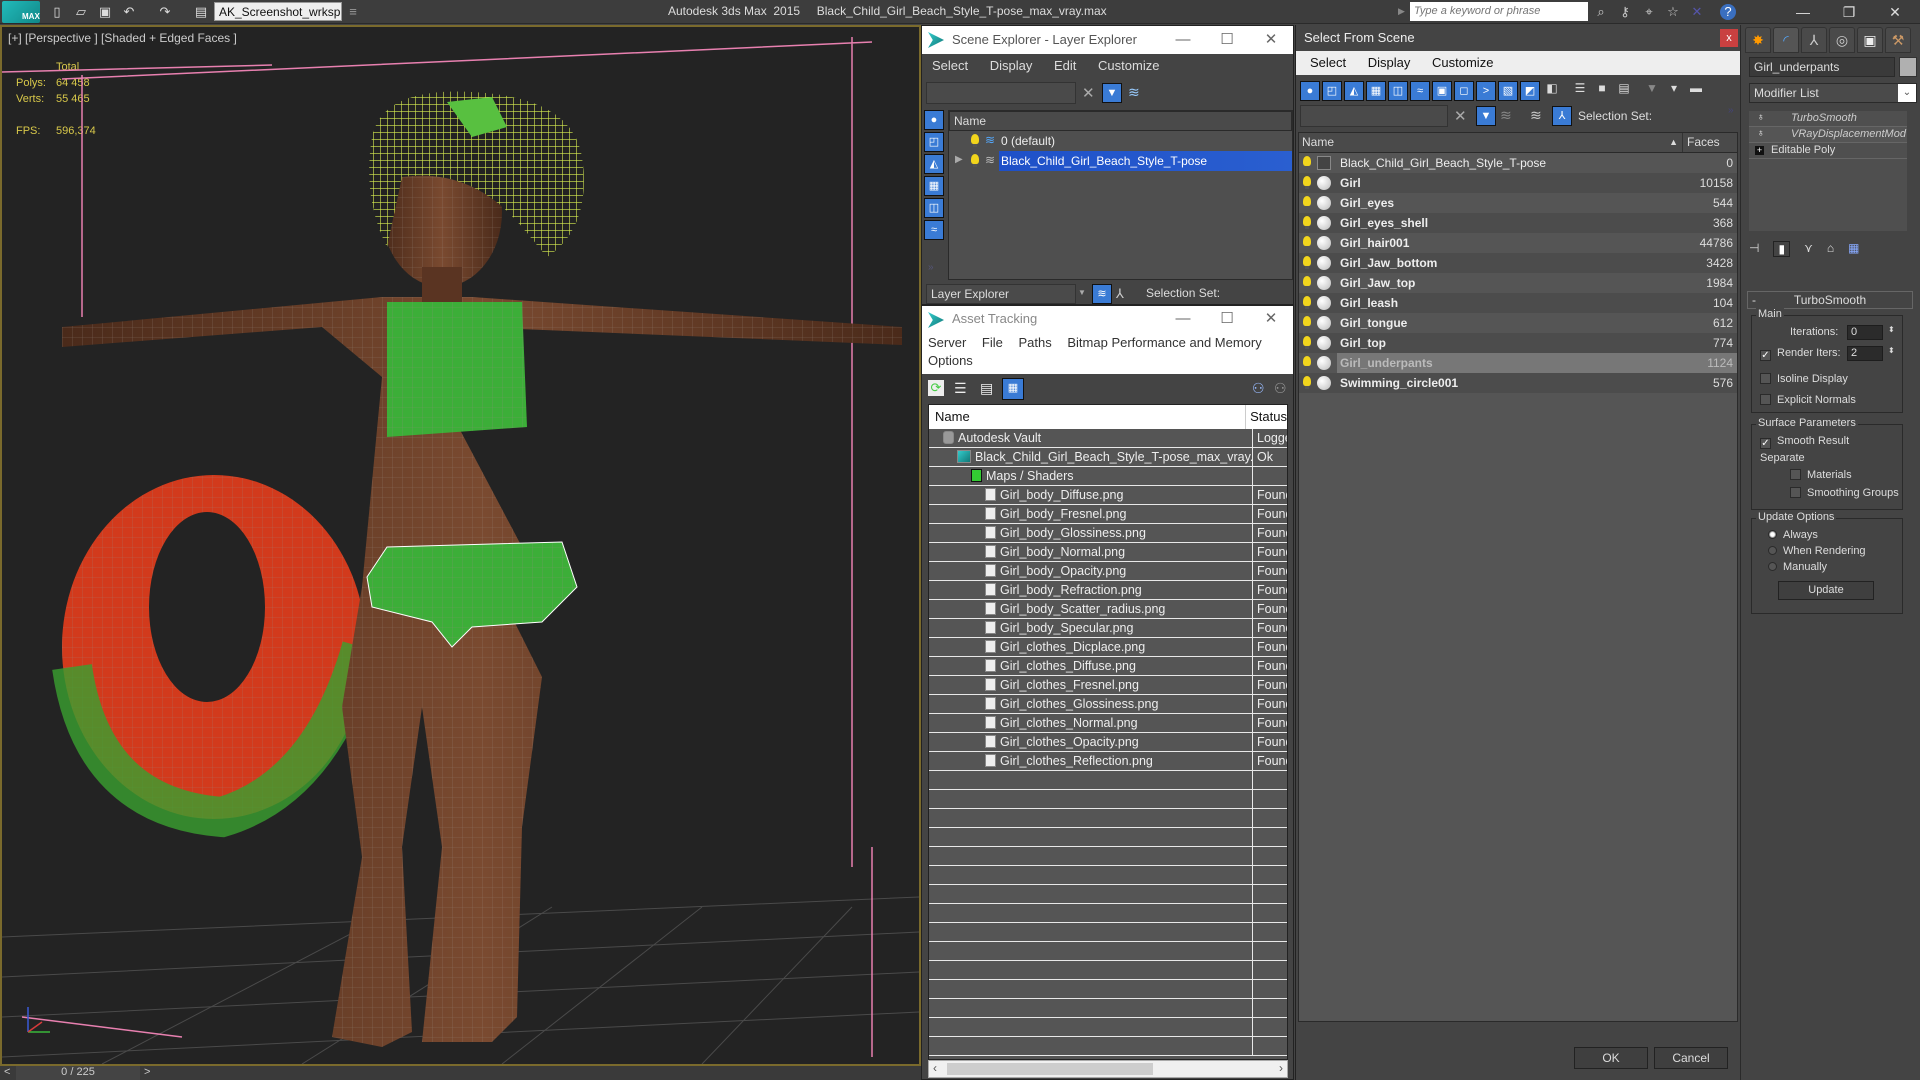 The image size is (1920, 1080). What do you see at coordinates (935, 1068) in the screenshot?
I see `scroll-left-icon: ‹` at bounding box center [935, 1068].